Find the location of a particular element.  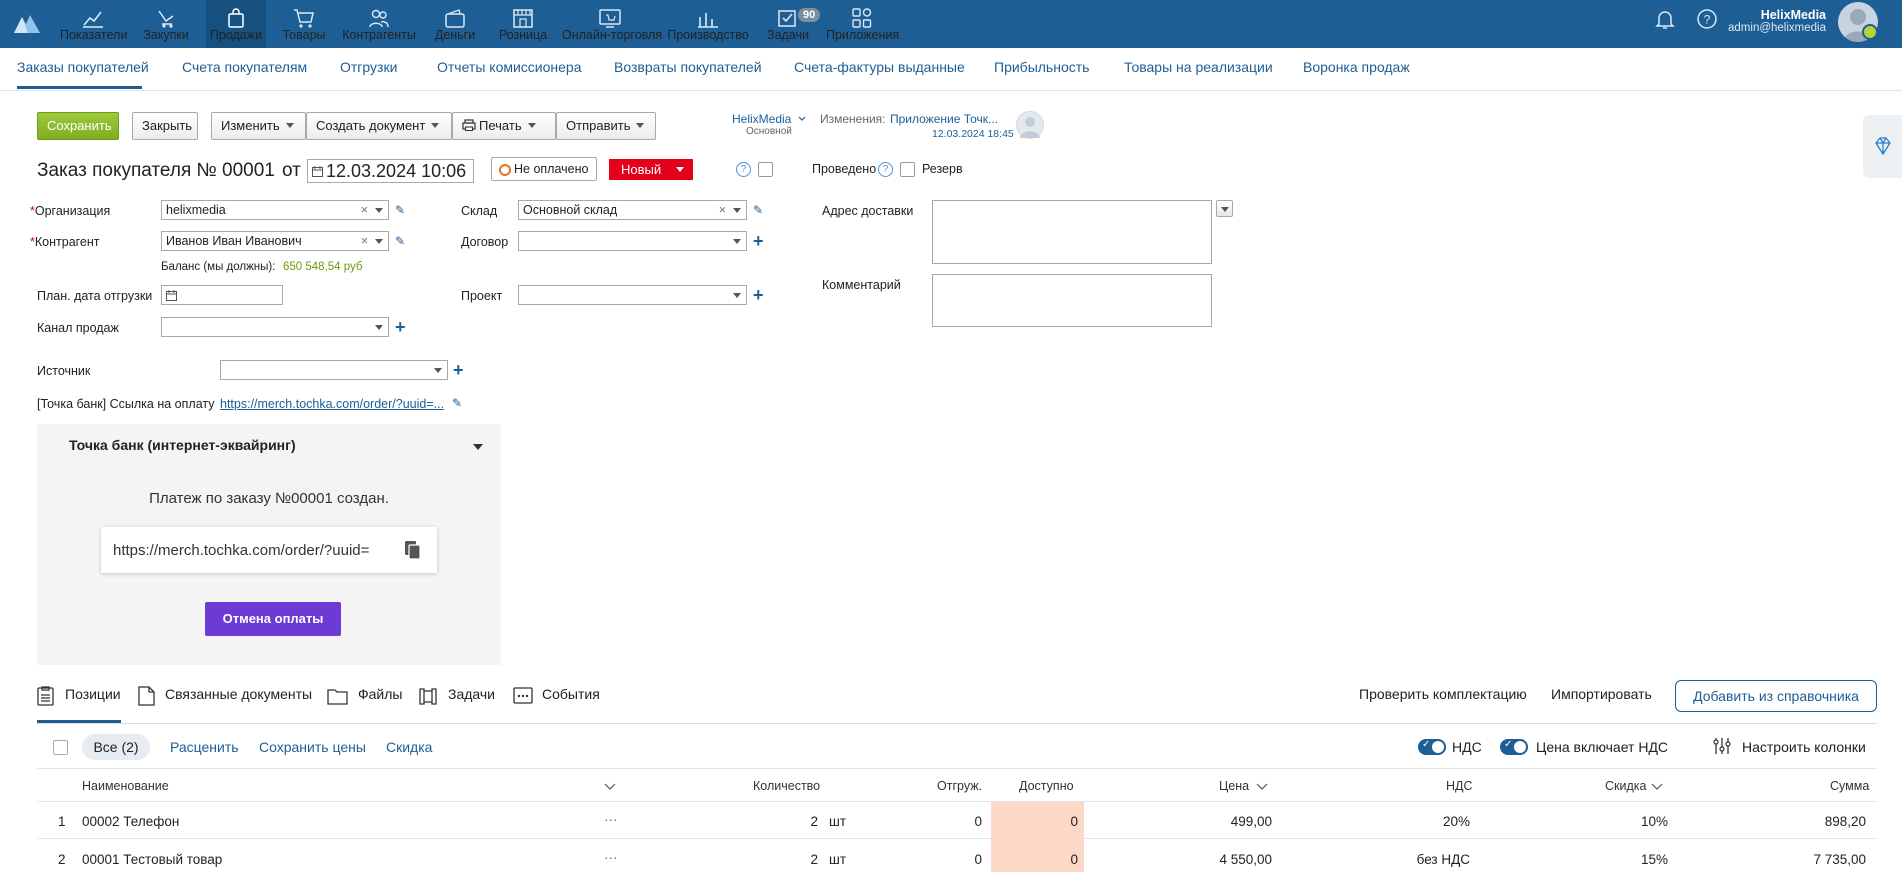

tab-consignment-goods: Товары на реализации is located at coordinates (1198, 67).